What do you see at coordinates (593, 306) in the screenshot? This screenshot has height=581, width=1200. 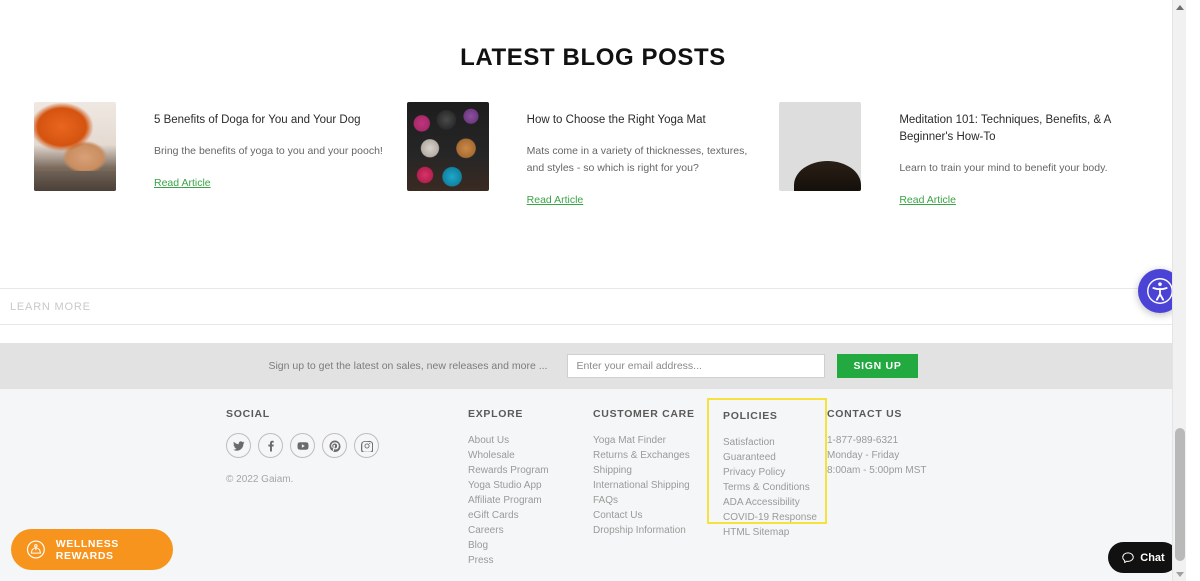 I see `learn-more-bar: LEARN MORE` at bounding box center [593, 306].